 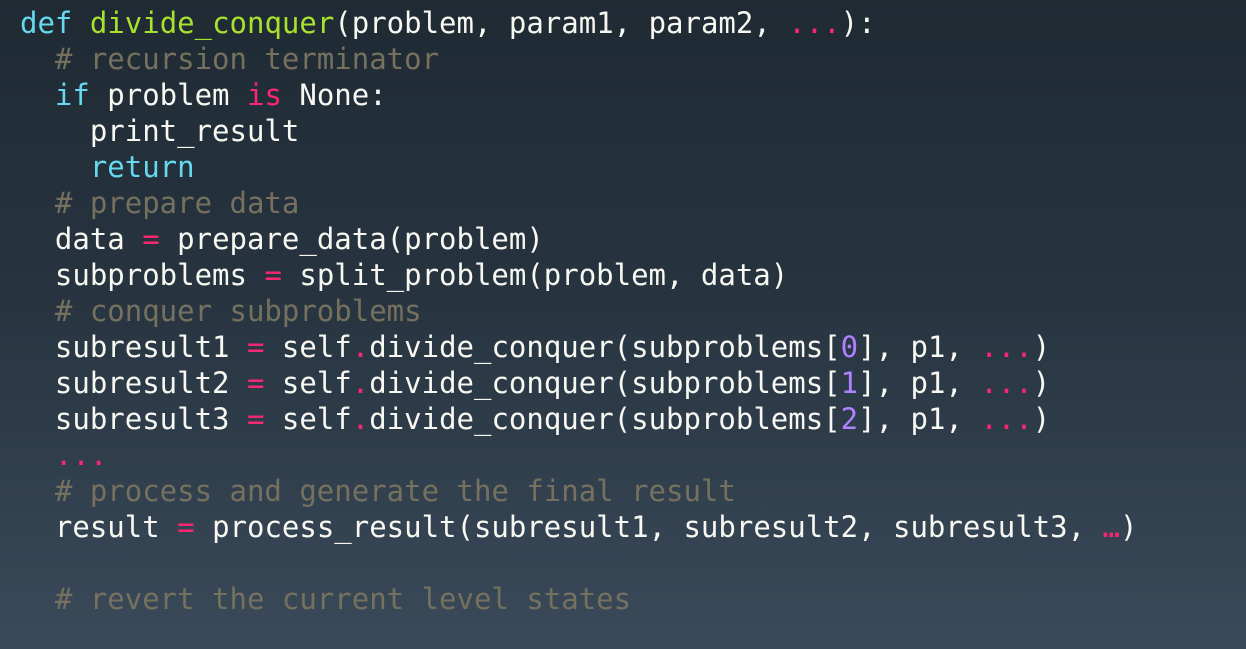 I want to click on code-token: print_result, so click(x=160, y=131).